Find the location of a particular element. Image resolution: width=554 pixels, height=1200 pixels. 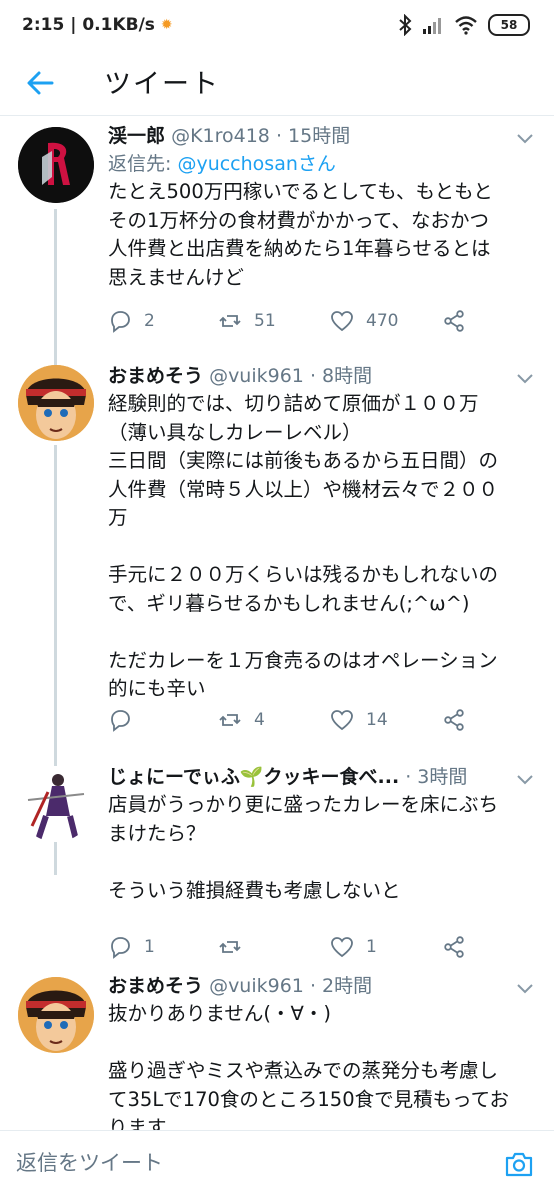

tweet-meta: おまめそう @vuik961 · 8時間 is located at coordinates (323, 376).